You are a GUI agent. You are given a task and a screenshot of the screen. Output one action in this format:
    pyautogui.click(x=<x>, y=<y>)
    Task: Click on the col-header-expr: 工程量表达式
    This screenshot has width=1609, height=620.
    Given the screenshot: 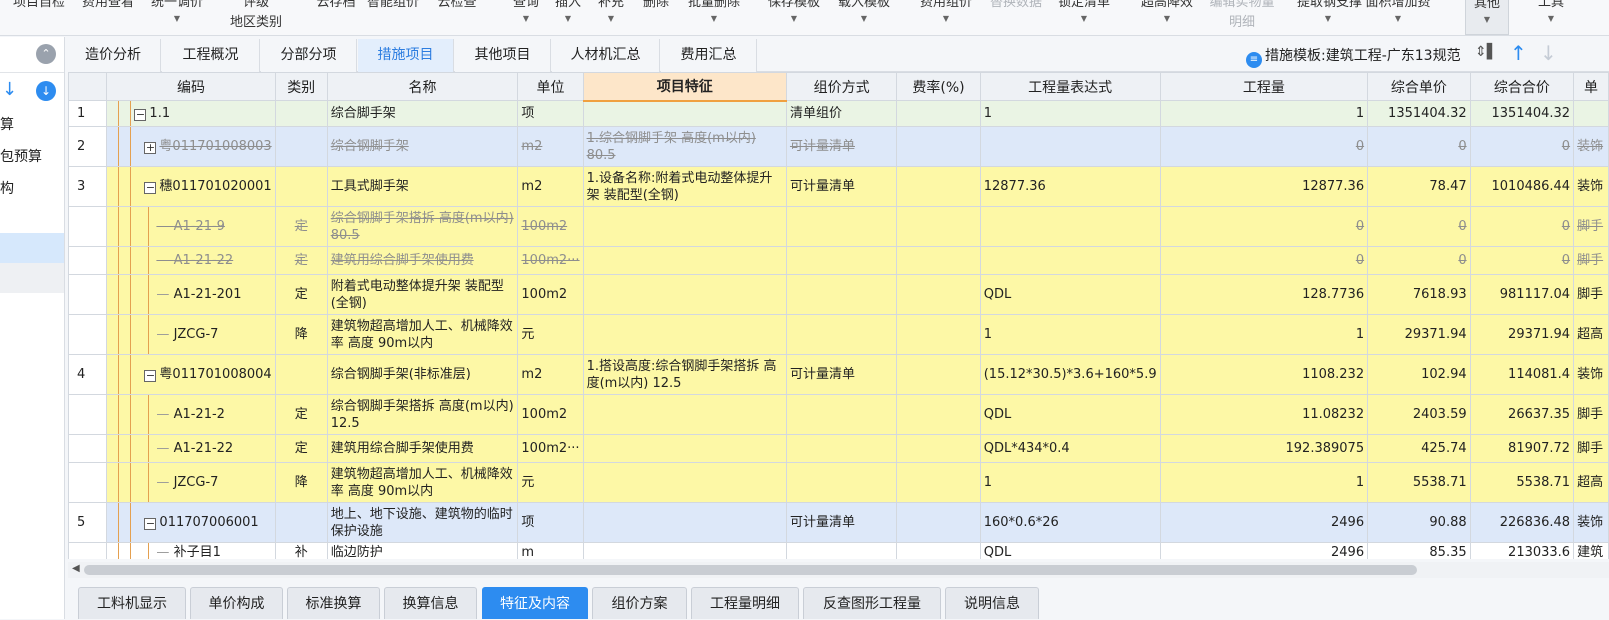 What is the action you would take?
    pyautogui.click(x=1070, y=86)
    